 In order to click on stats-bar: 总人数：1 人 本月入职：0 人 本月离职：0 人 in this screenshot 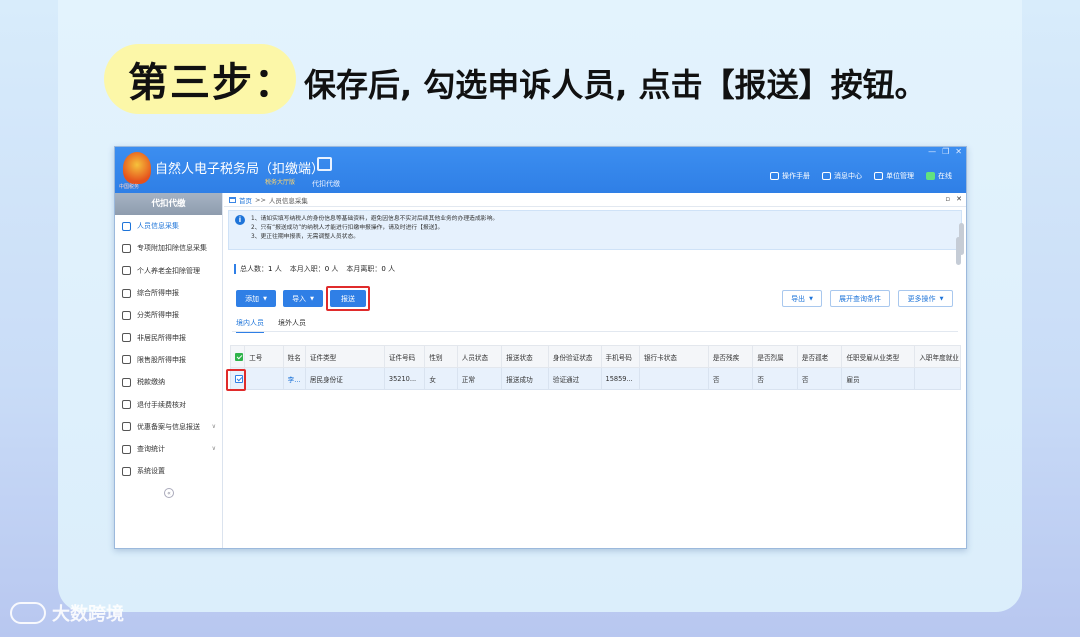, I will do `click(314, 269)`.